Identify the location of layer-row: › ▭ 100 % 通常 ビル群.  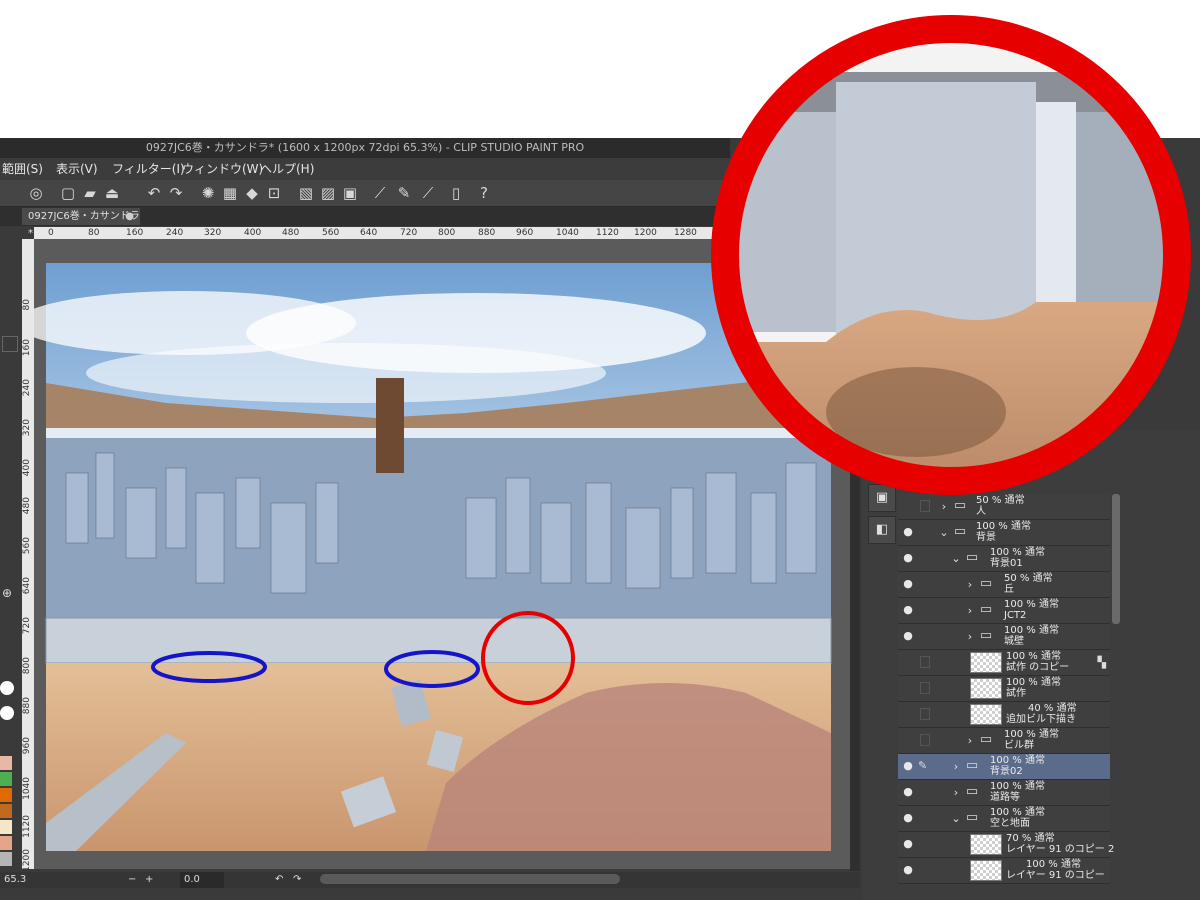
(1004, 741).